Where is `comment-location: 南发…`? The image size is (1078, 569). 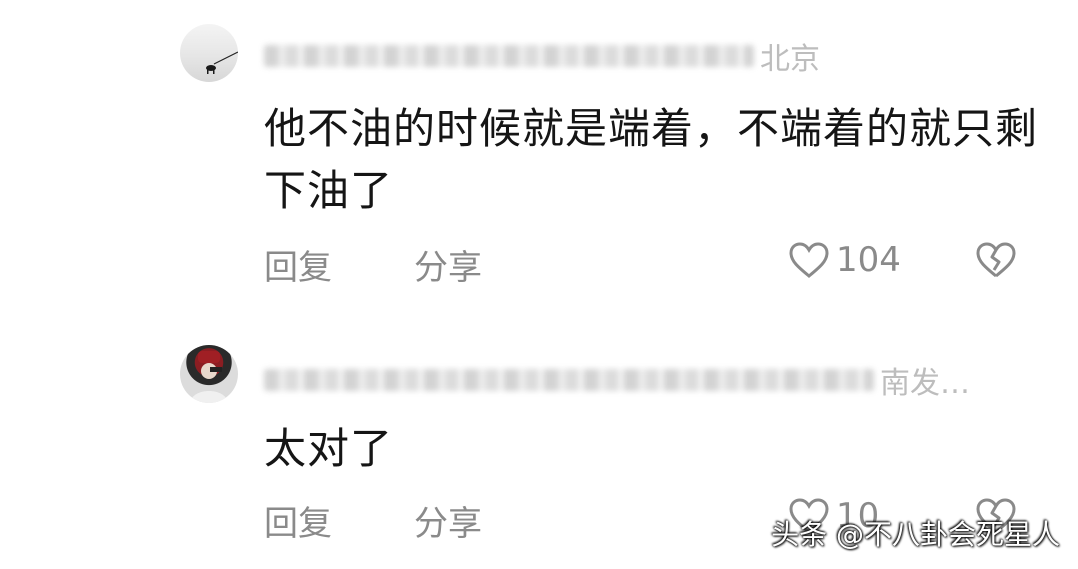
comment-location: 南发… is located at coordinates (925, 383).